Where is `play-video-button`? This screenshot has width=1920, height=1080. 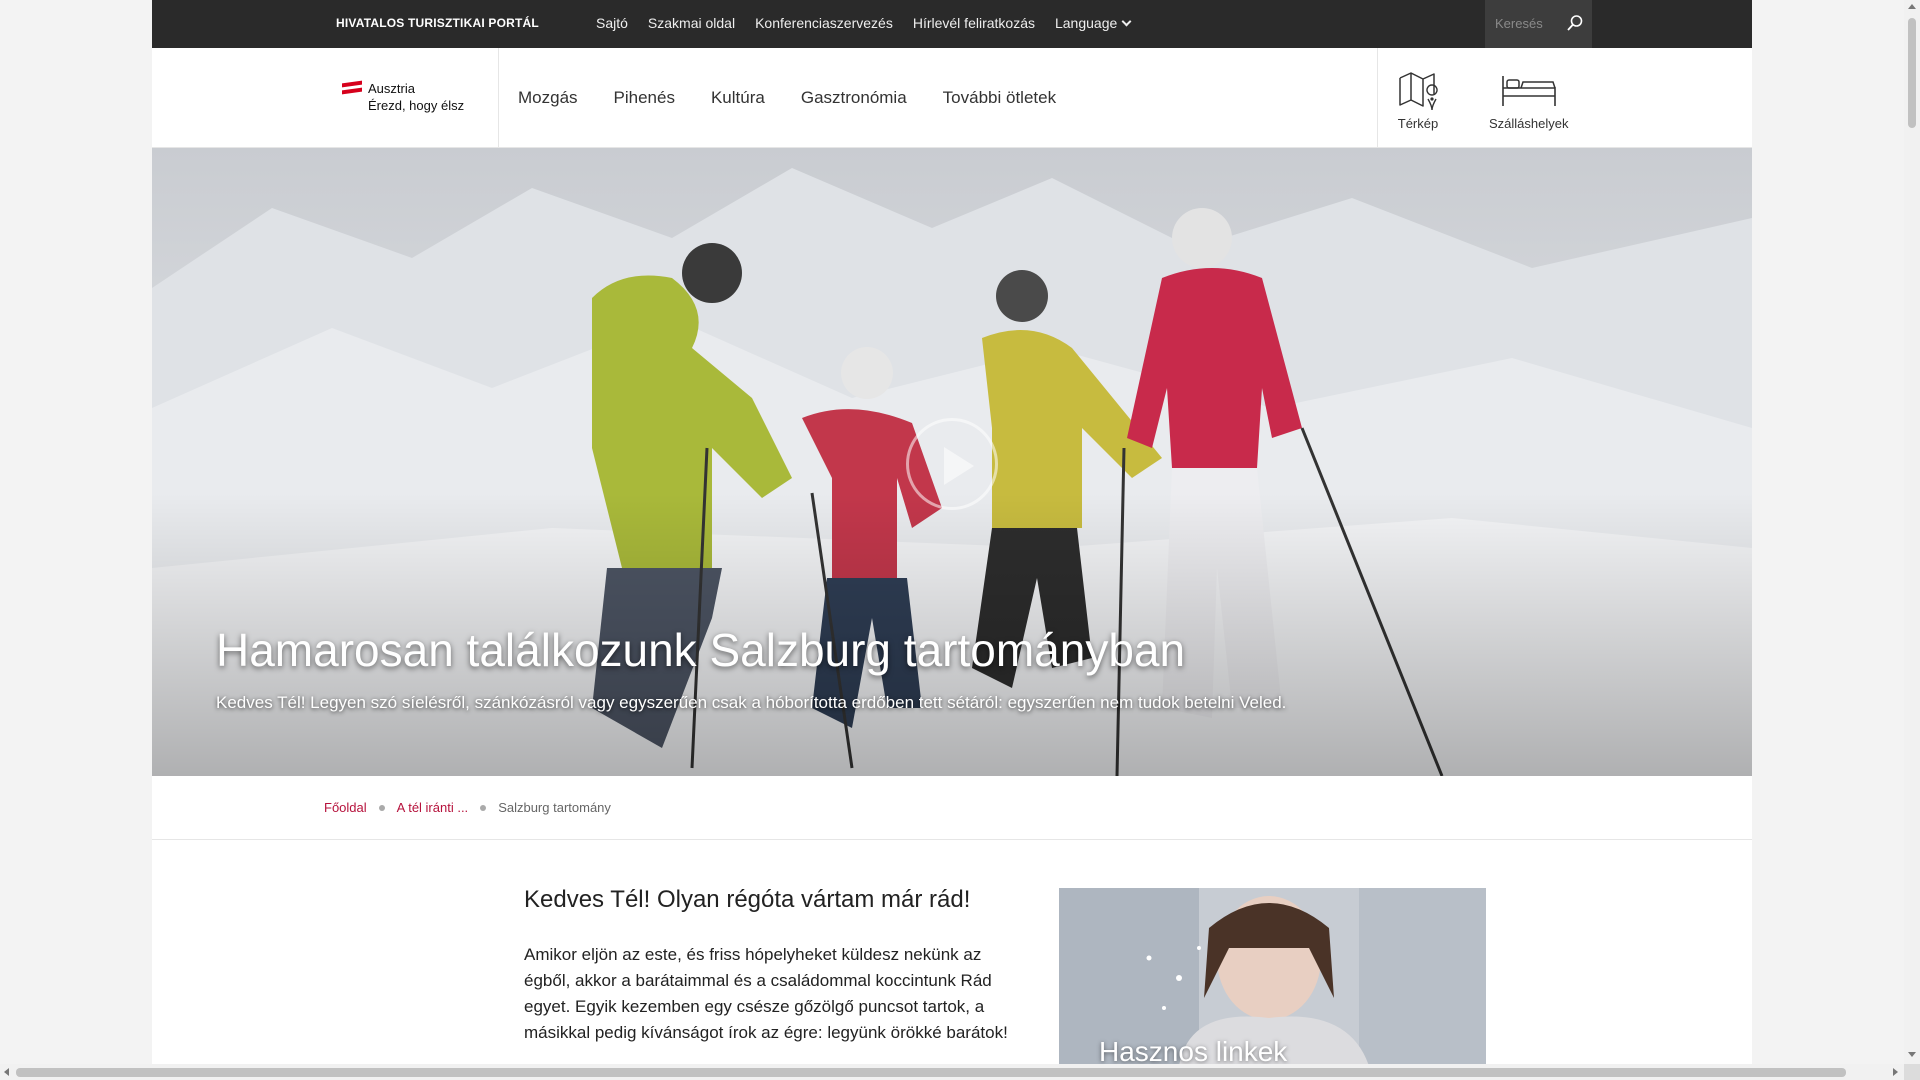 play-video-button is located at coordinates (952, 464).